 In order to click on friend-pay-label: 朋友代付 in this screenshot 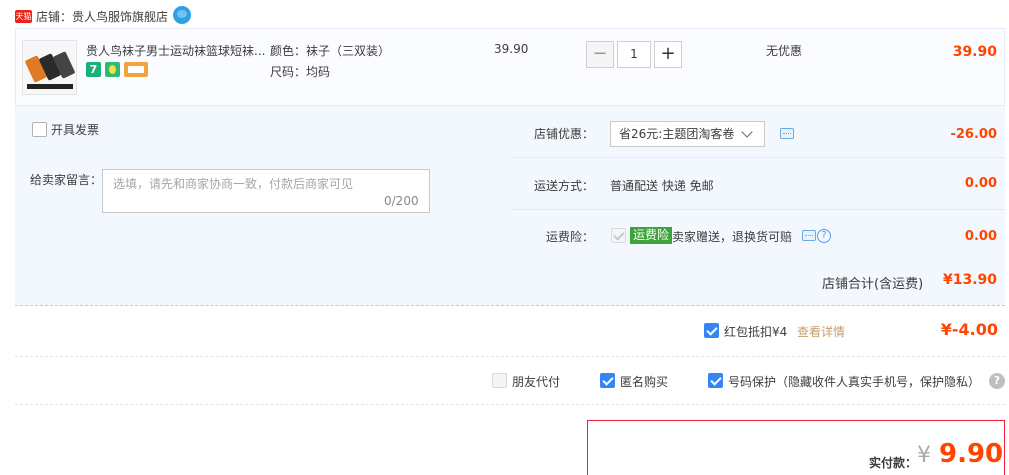, I will do `click(536, 382)`.